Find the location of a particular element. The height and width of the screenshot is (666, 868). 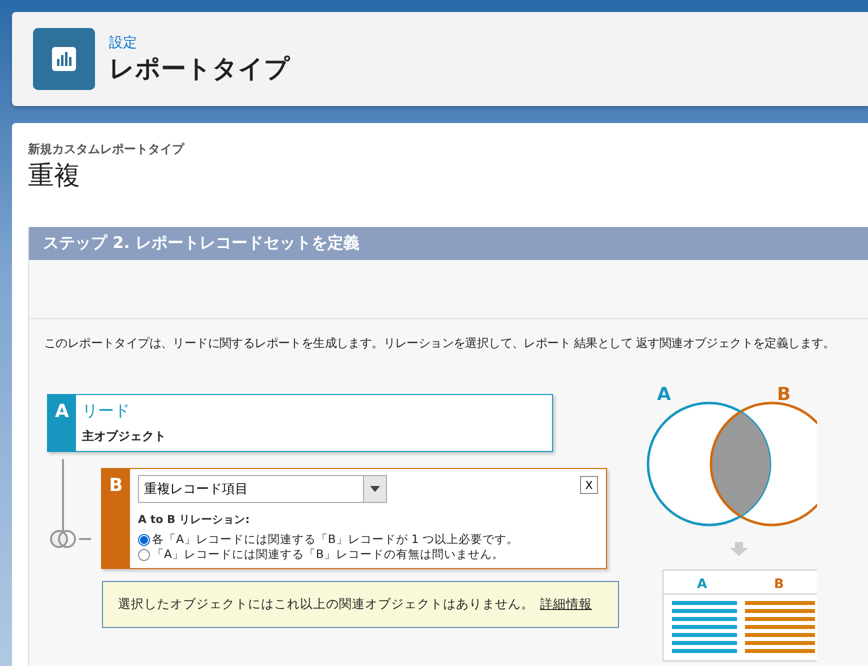

relation-option: 各「A」レコードには関連する「B」レコードが 1 つ以上必要です。 is located at coordinates (369, 539).